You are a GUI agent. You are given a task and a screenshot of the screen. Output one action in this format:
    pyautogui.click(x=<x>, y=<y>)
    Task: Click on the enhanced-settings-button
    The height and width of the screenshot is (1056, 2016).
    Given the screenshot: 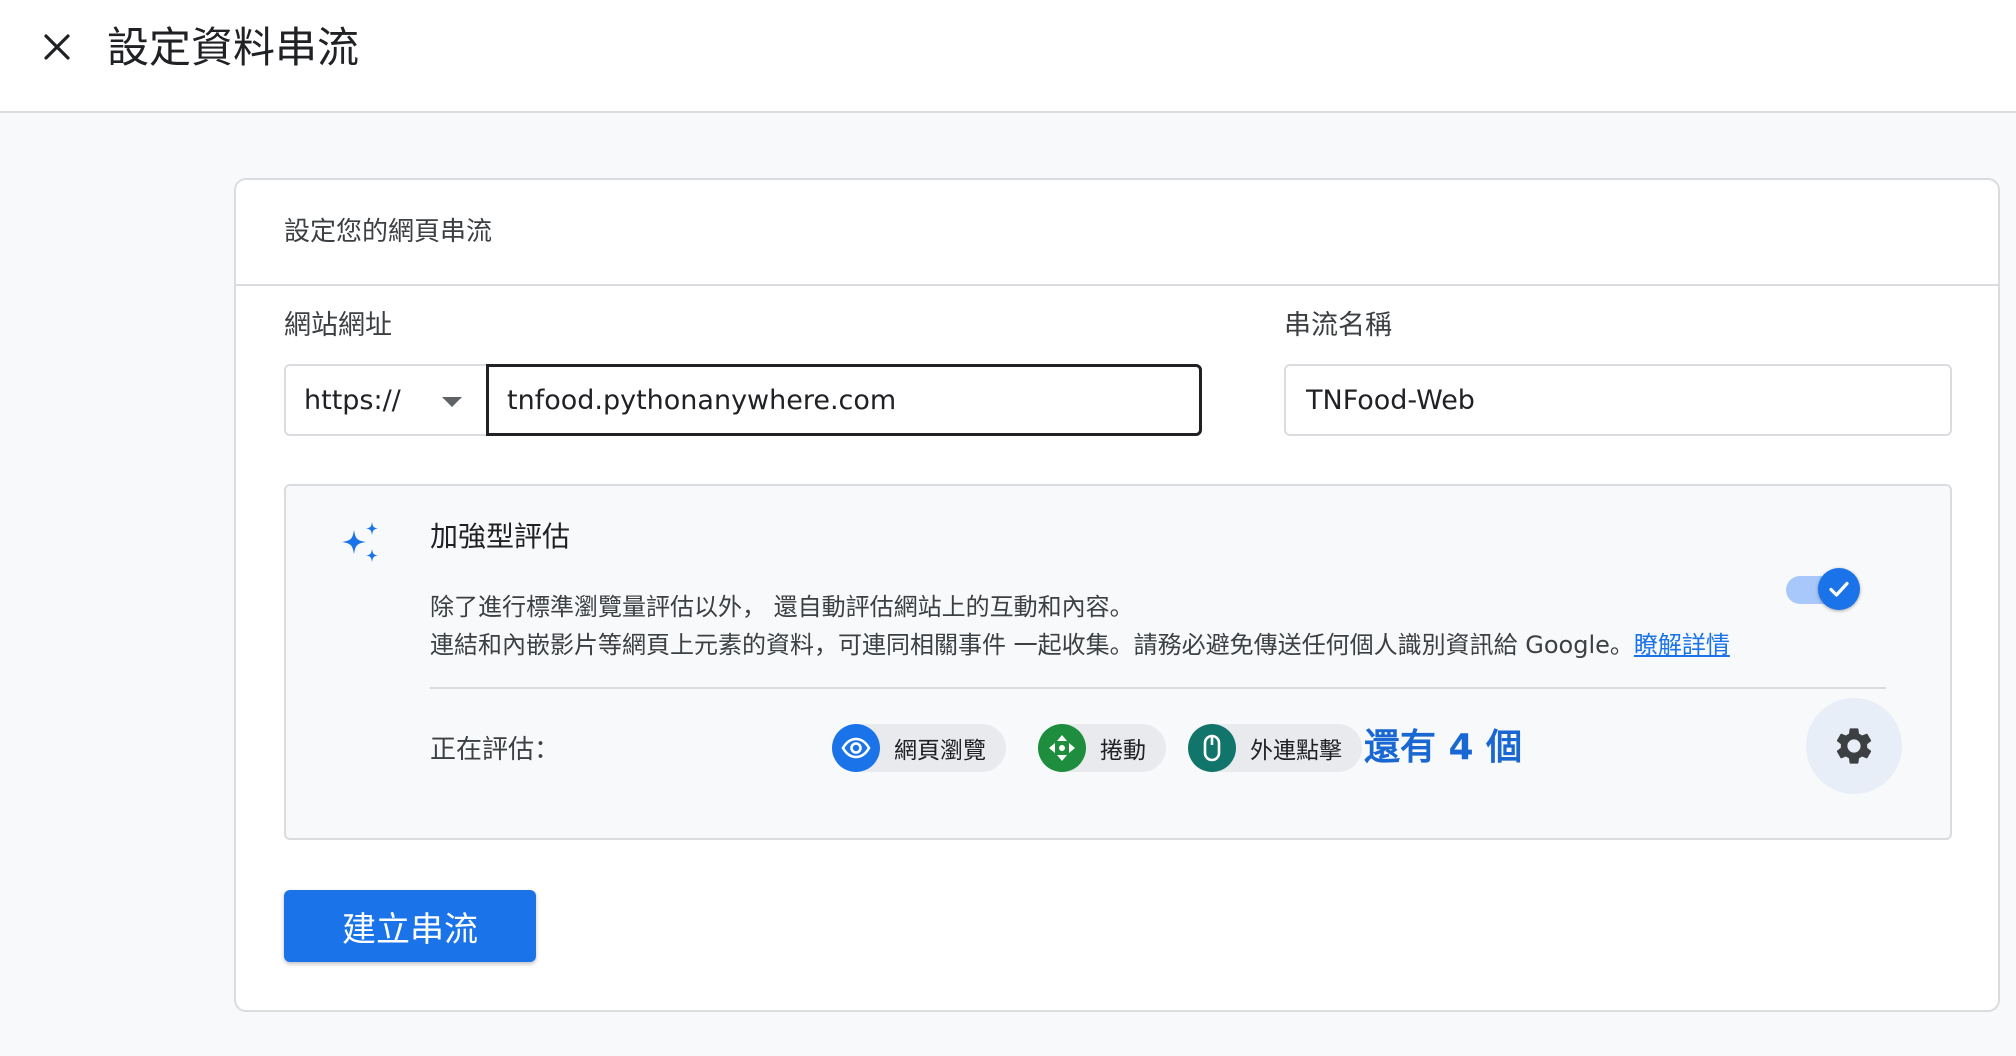 What is the action you would take?
    pyautogui.click(x=1854, y=746)
    